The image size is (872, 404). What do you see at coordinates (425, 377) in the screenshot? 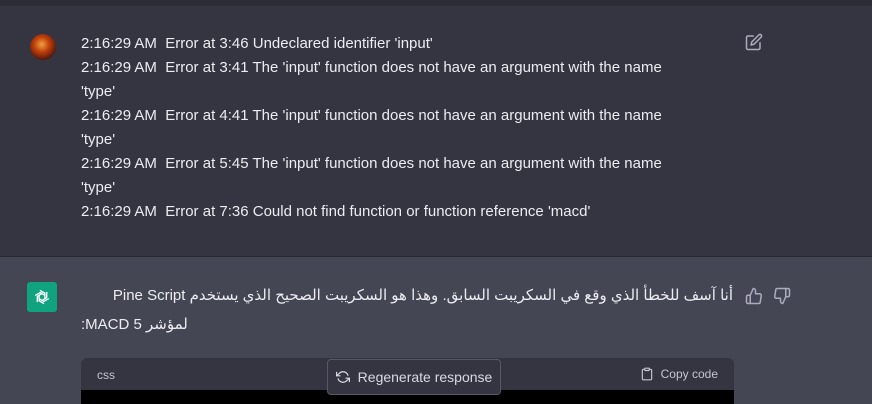
I see `regenerate-response-label: Regenerate response` at bounding box center [425, 377].